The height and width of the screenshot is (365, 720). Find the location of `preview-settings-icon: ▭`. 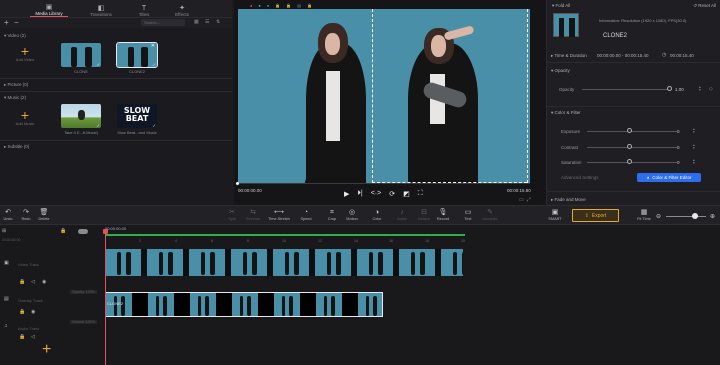

preview-settings-icon: ▭ is located at coordinates (521, 200).